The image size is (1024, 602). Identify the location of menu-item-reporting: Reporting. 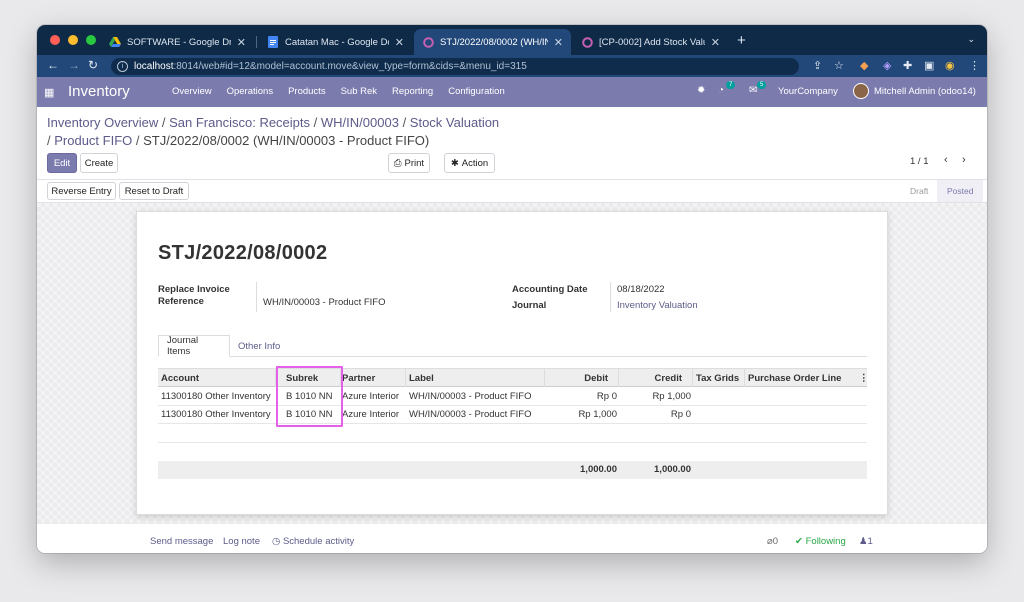
(412, 91).